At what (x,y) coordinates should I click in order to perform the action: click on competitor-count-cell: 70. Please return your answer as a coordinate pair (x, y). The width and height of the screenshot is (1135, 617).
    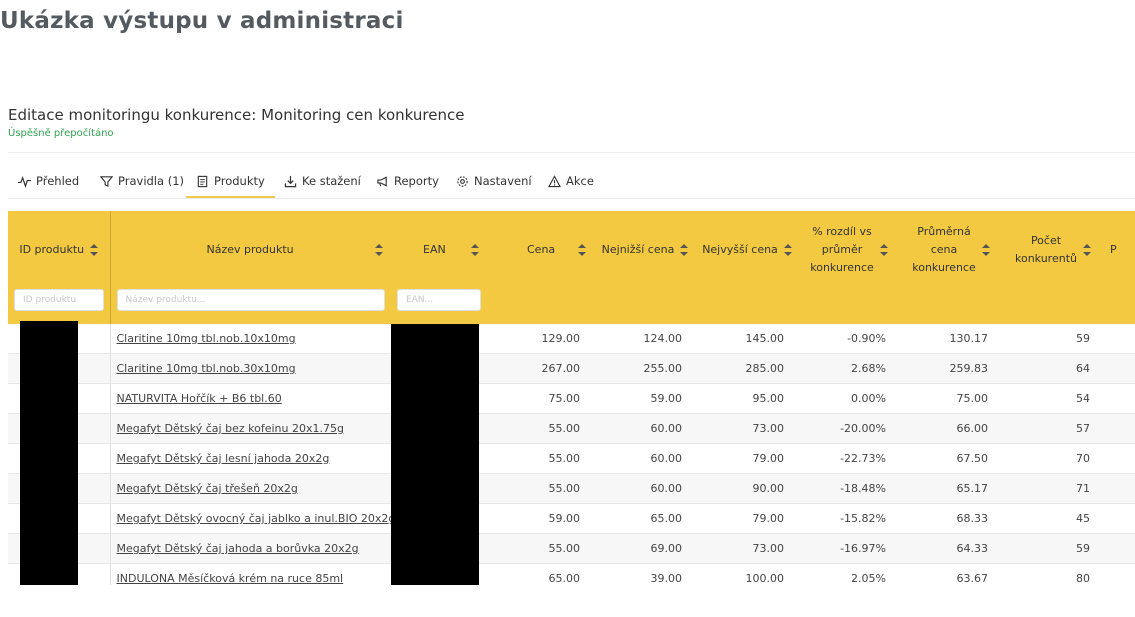
    Looking at the image, I should click on (1053, 458).